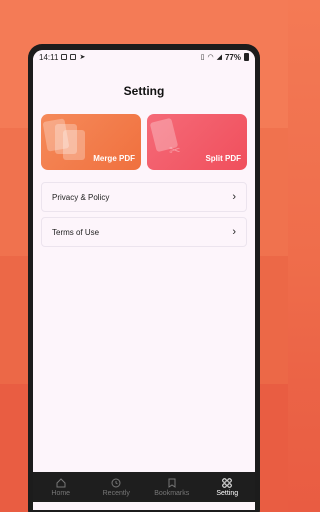 The width and height of the screenshot is (320, 512). Describe the element at coordinates (210, 57) in the screenshot. I see `wifi-icon: ◠` at that location.